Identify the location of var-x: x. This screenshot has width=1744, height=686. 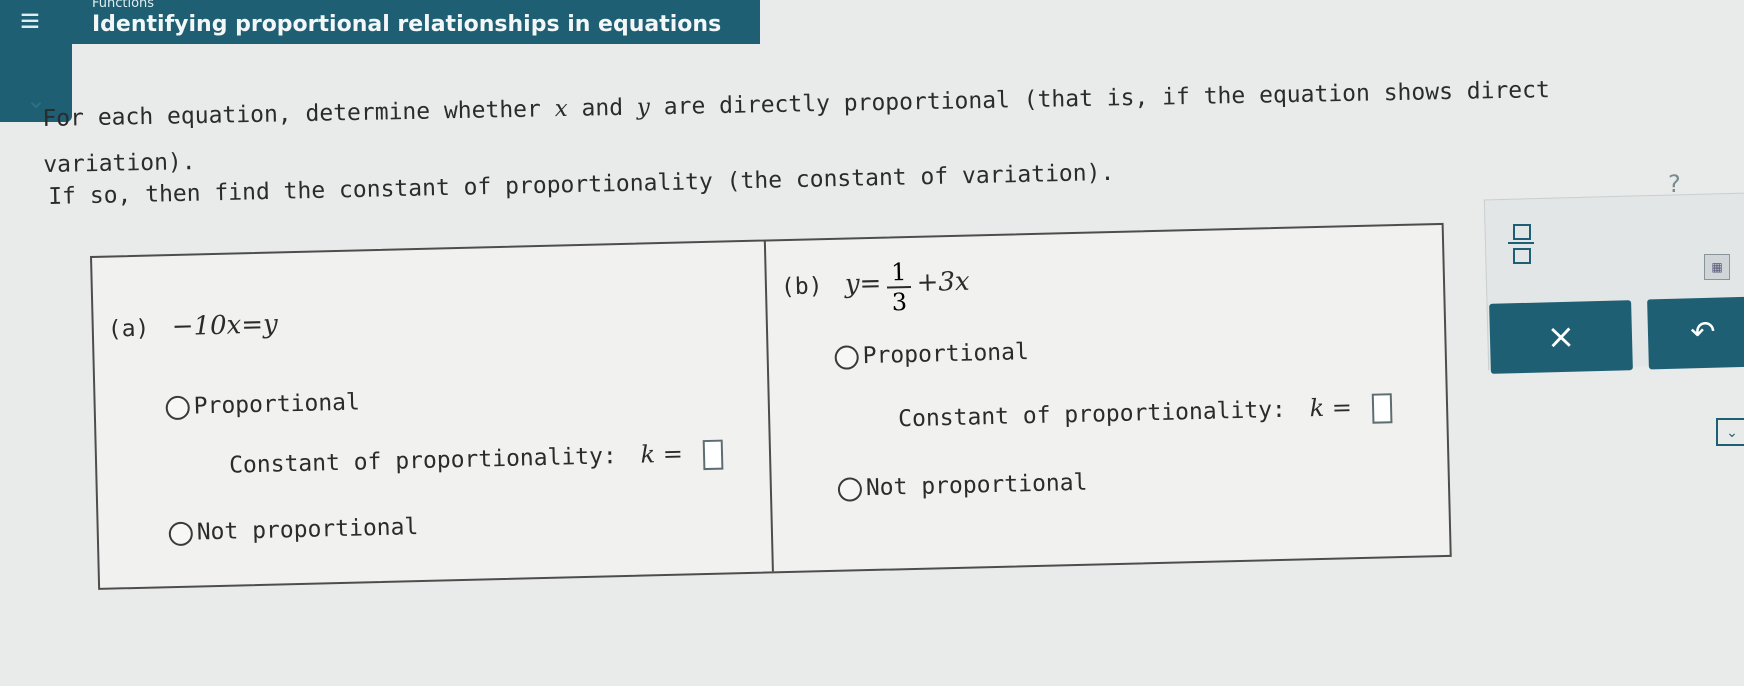
(561, 109).